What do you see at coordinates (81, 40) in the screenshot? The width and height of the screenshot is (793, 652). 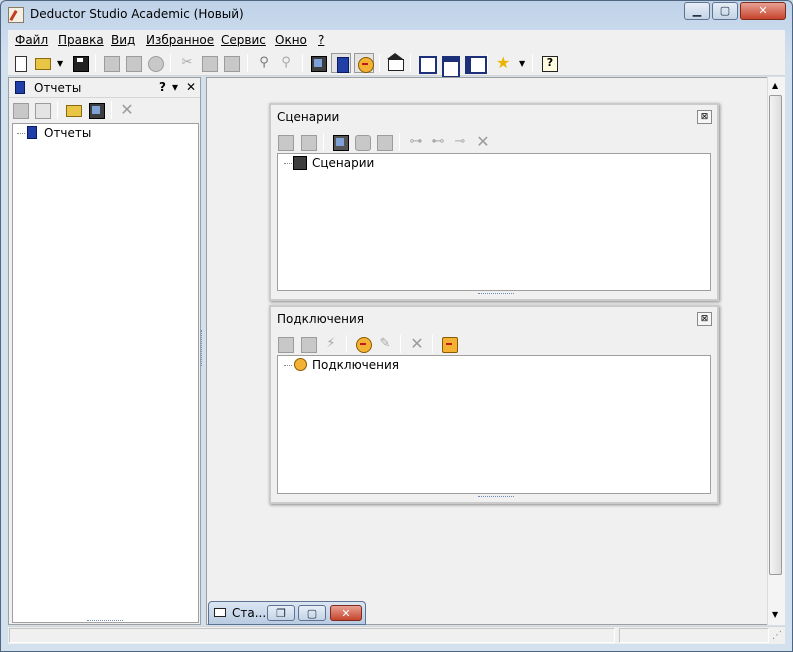 I see `menu-edit: Правка` at bounding box center [81, 40].